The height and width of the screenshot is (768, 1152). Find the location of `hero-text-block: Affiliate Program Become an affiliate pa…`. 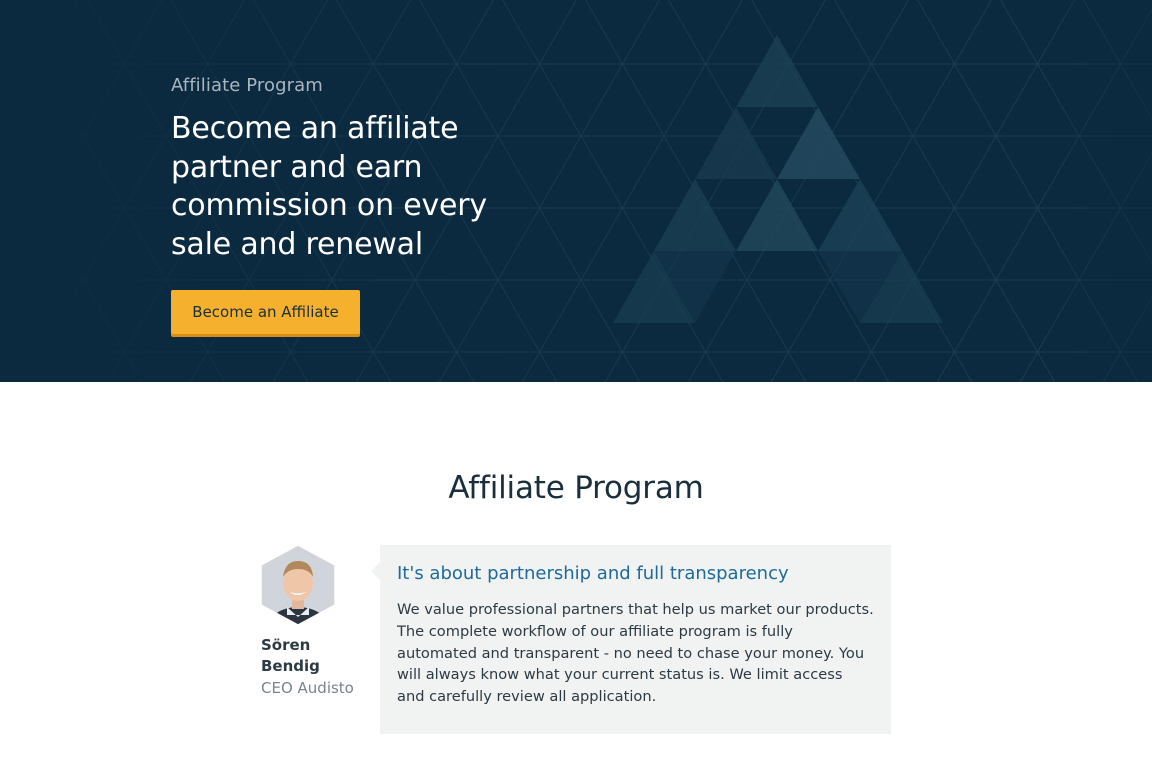

hero-text-block: Affiliate Program Become an affiliate pa… is located at coordinates (361, 168).